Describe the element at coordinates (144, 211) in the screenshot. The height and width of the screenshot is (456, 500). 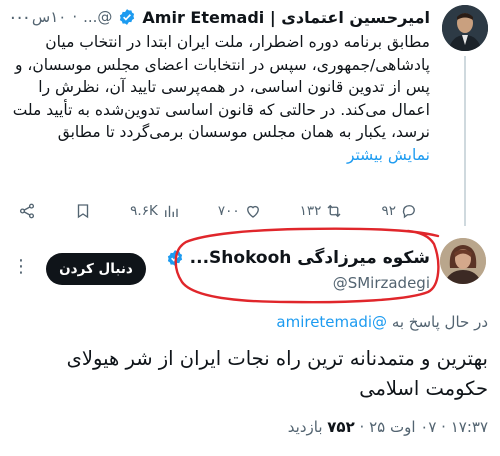
I see `views-count: ۹.۶K` at that location.